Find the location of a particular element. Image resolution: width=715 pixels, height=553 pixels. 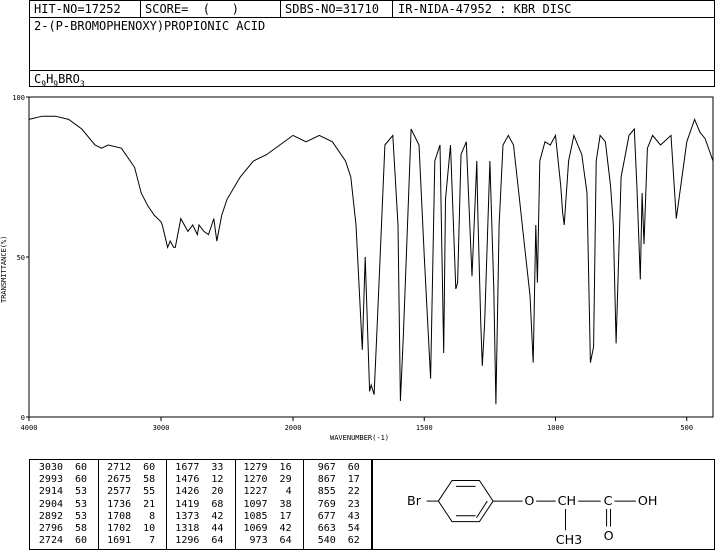

peak-row: 1097 38 is located at coordinates (266, 505).